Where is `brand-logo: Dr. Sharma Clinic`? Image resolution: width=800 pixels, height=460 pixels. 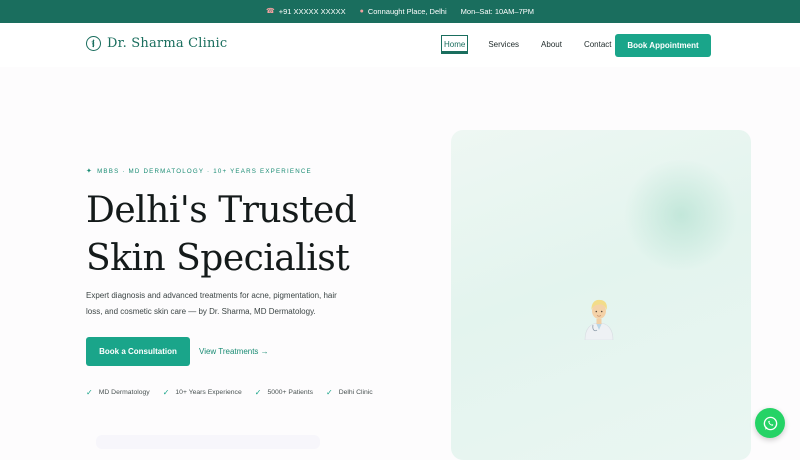
brand-logo: Dr. Sharma Clinic is located at coordinates (156, 43).